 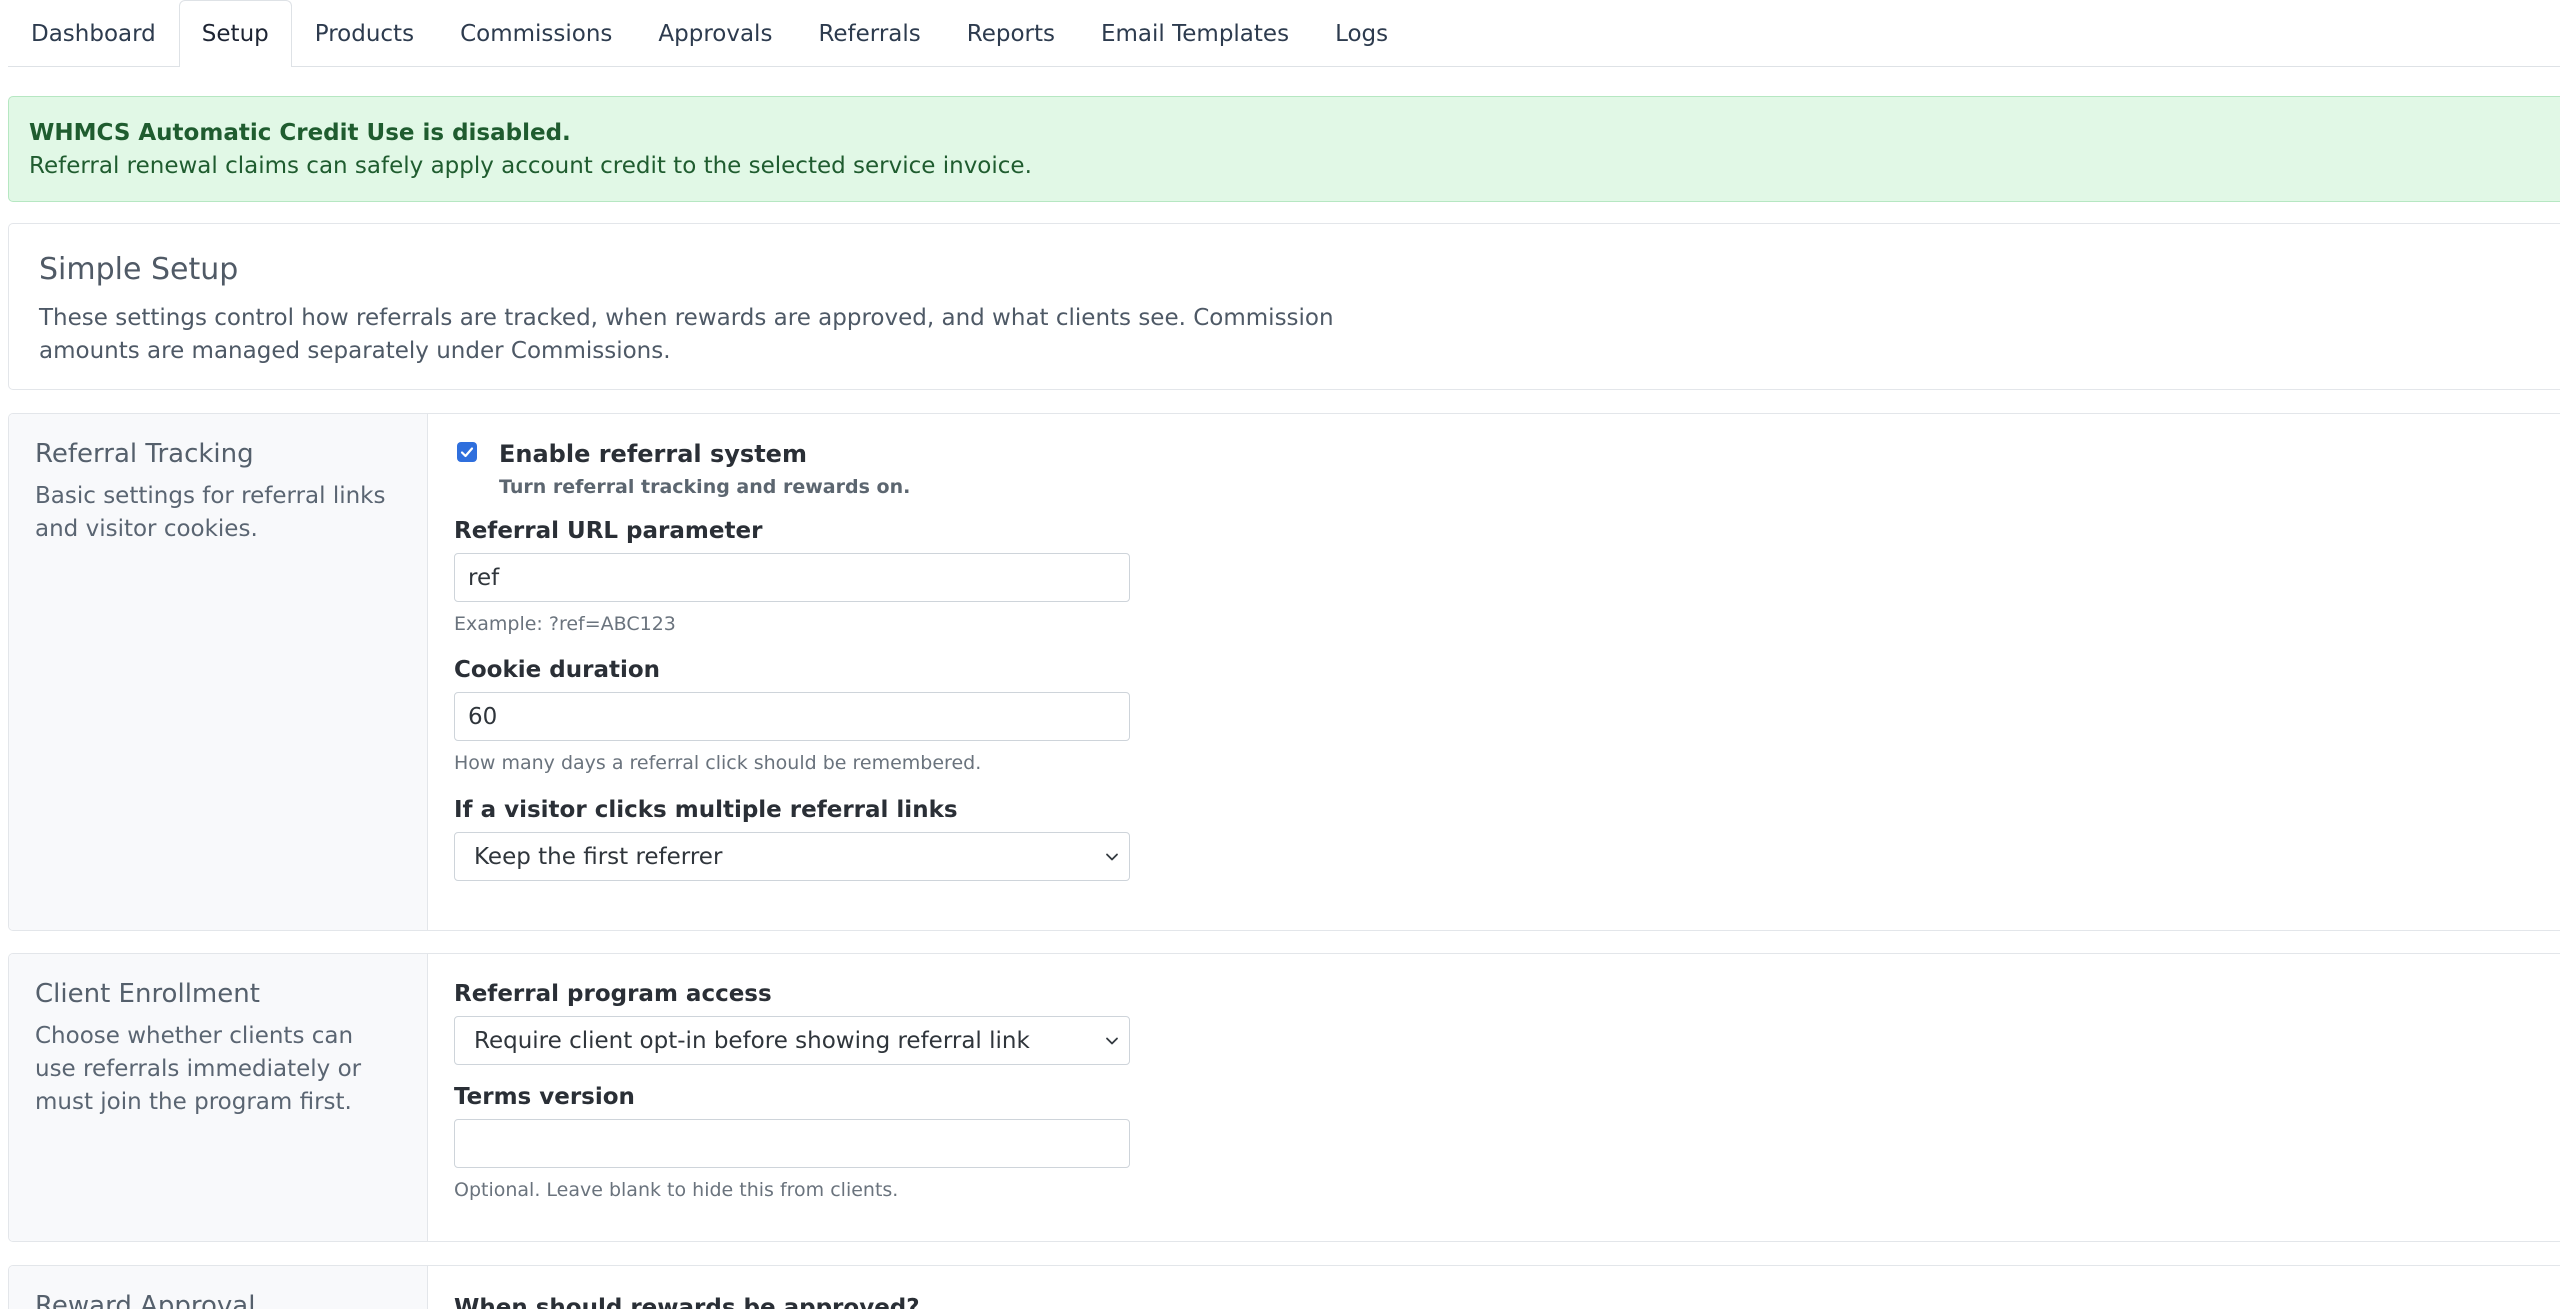 I want to click on tab-setup: Setup, so click(x=235, y=33).